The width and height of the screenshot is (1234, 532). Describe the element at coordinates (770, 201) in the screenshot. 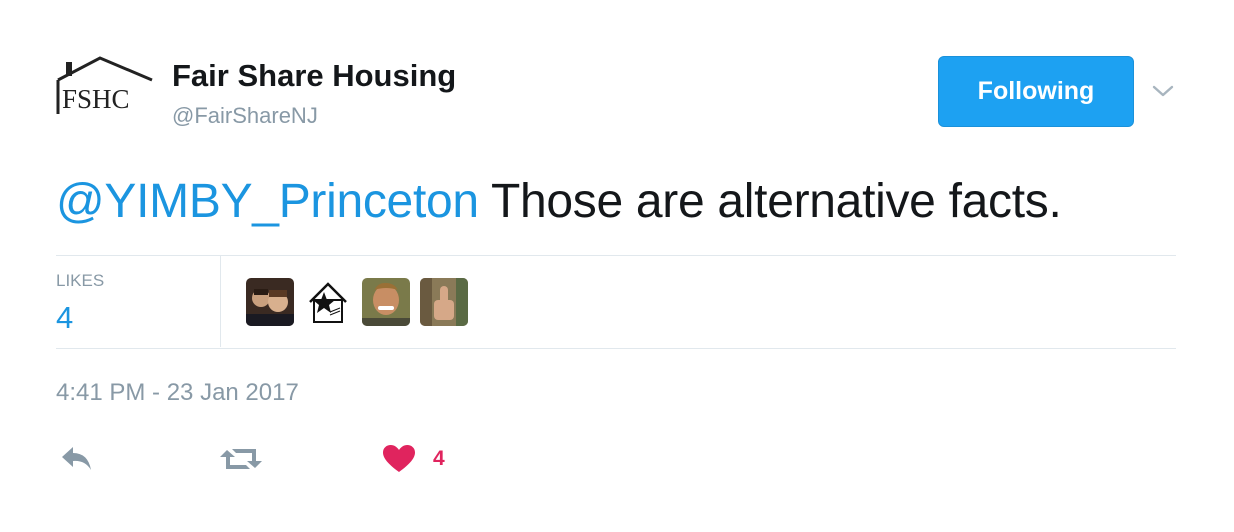

I see `tweet-body: Those are alternative facts.` at that location.